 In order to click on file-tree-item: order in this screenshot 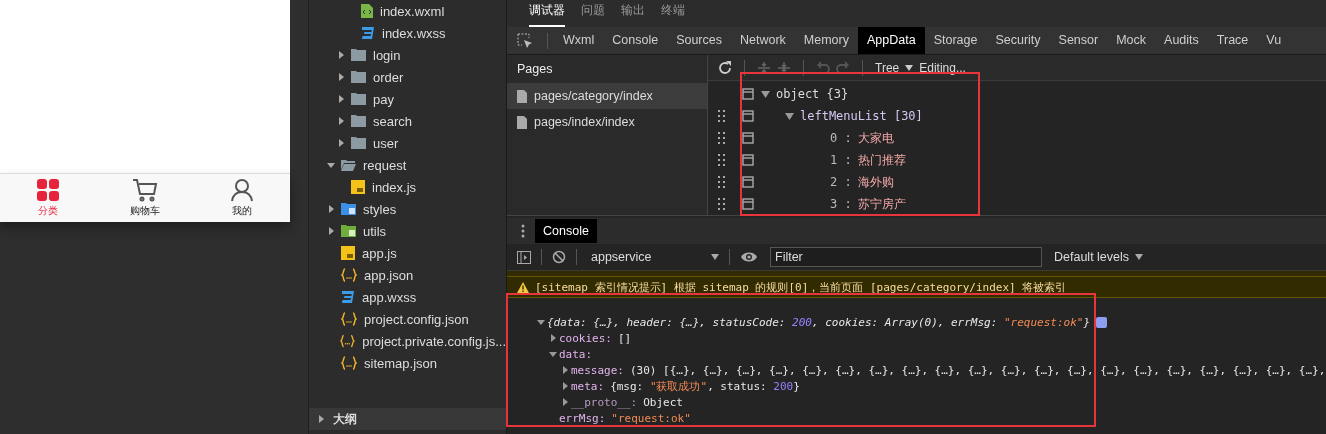, I will do `click(407, 77)`.